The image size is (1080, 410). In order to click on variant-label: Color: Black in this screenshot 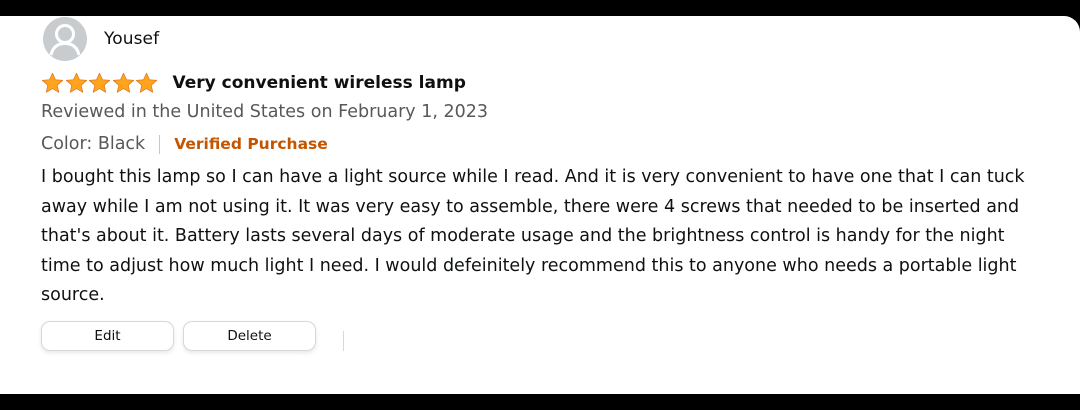, I will do `click(93, 144)`.